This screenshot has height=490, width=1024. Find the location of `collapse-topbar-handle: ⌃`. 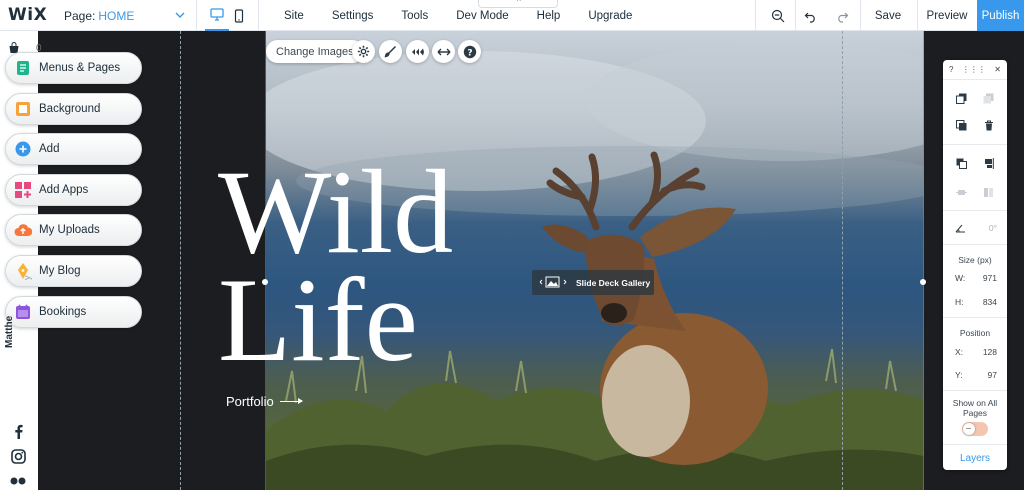

collapse-topbar-handle: ⌃ is located at coordinates (518, 4).